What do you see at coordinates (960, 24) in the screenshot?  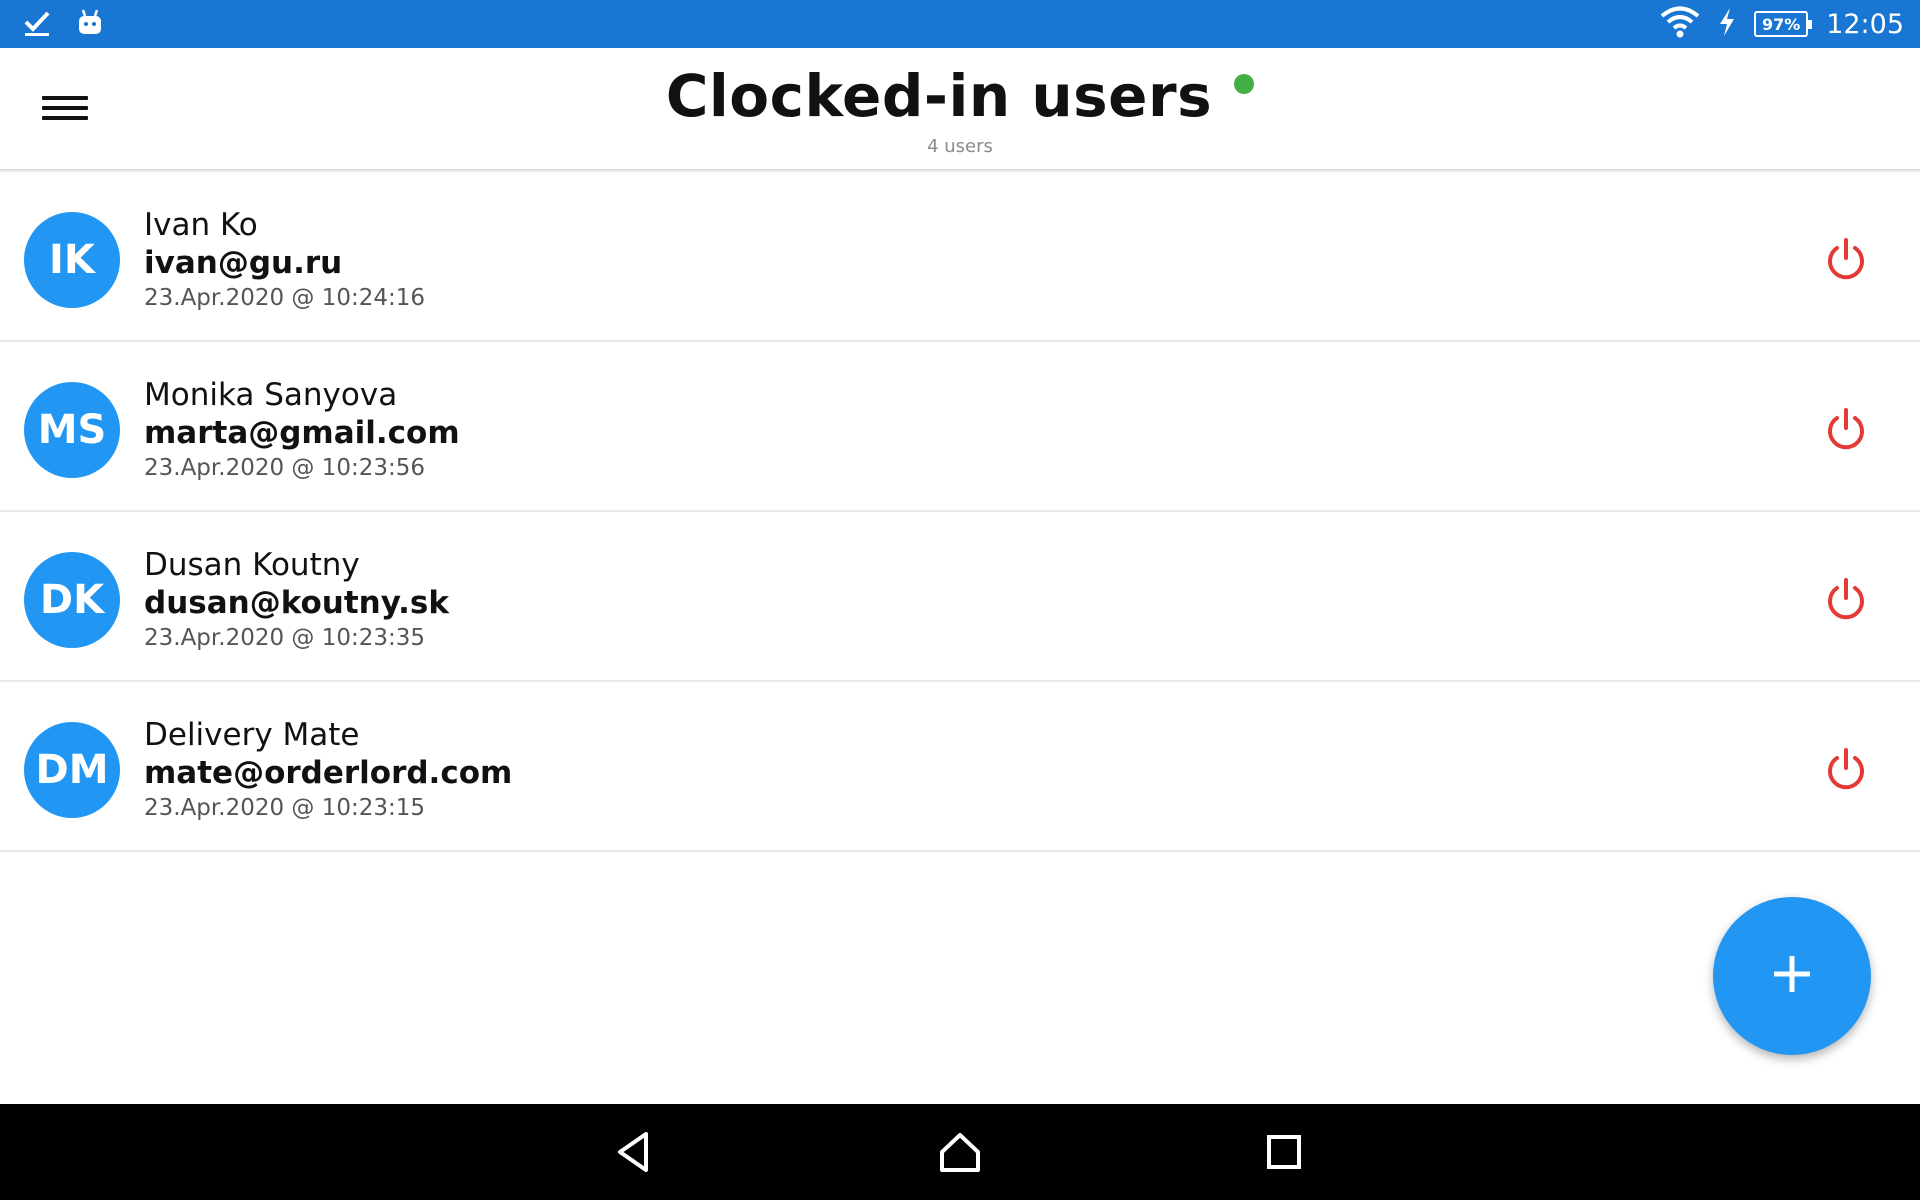 I see `status-bar: 97% 12:05` at bounding box center [960, 24].